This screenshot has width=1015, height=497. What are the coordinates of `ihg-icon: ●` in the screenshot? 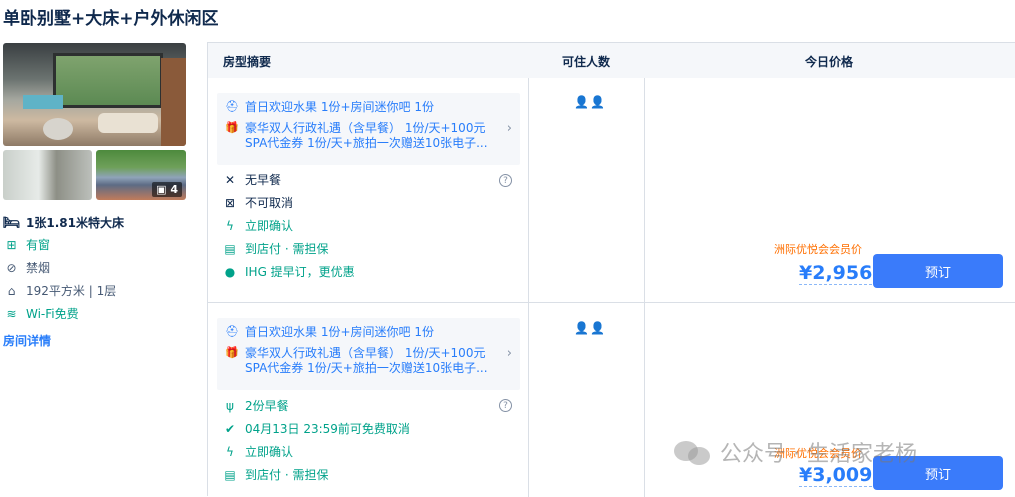 It's located at (230, 271).